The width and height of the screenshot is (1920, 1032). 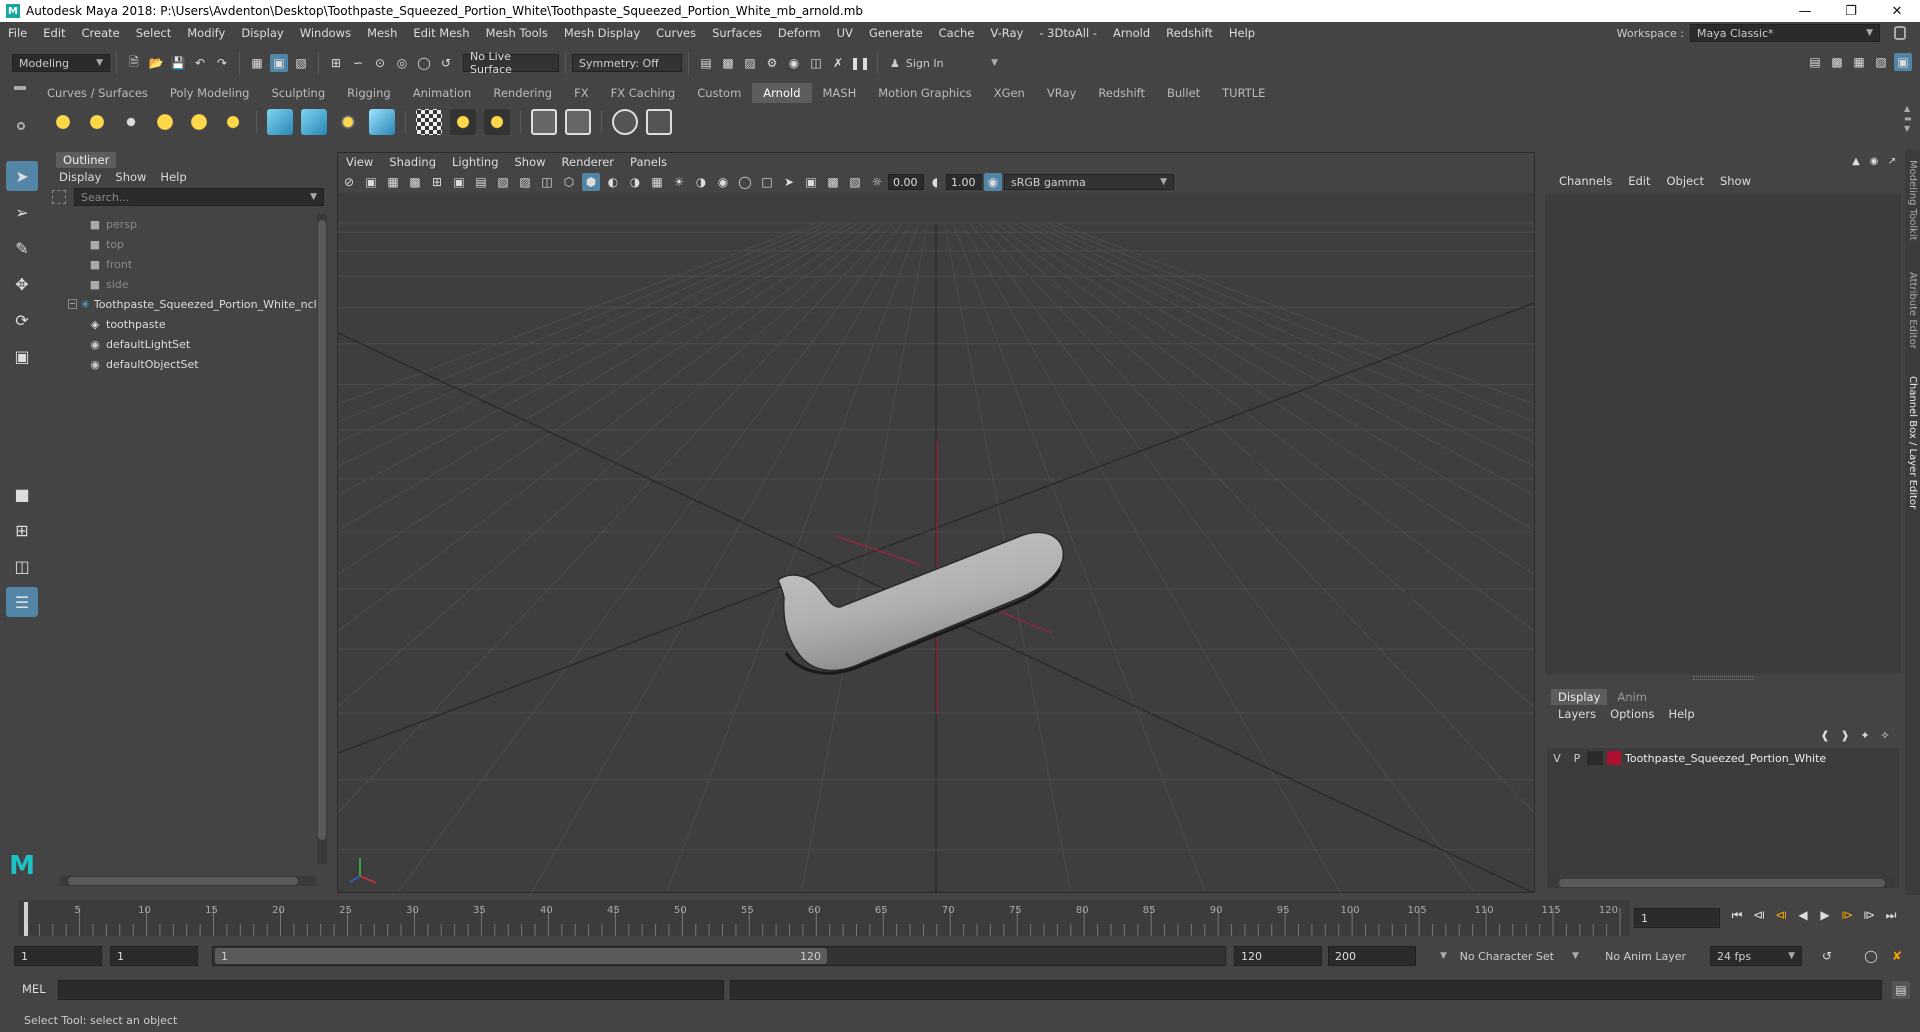 I want to click on ipr-render-icon: ▨, so click(x=750, y=63).